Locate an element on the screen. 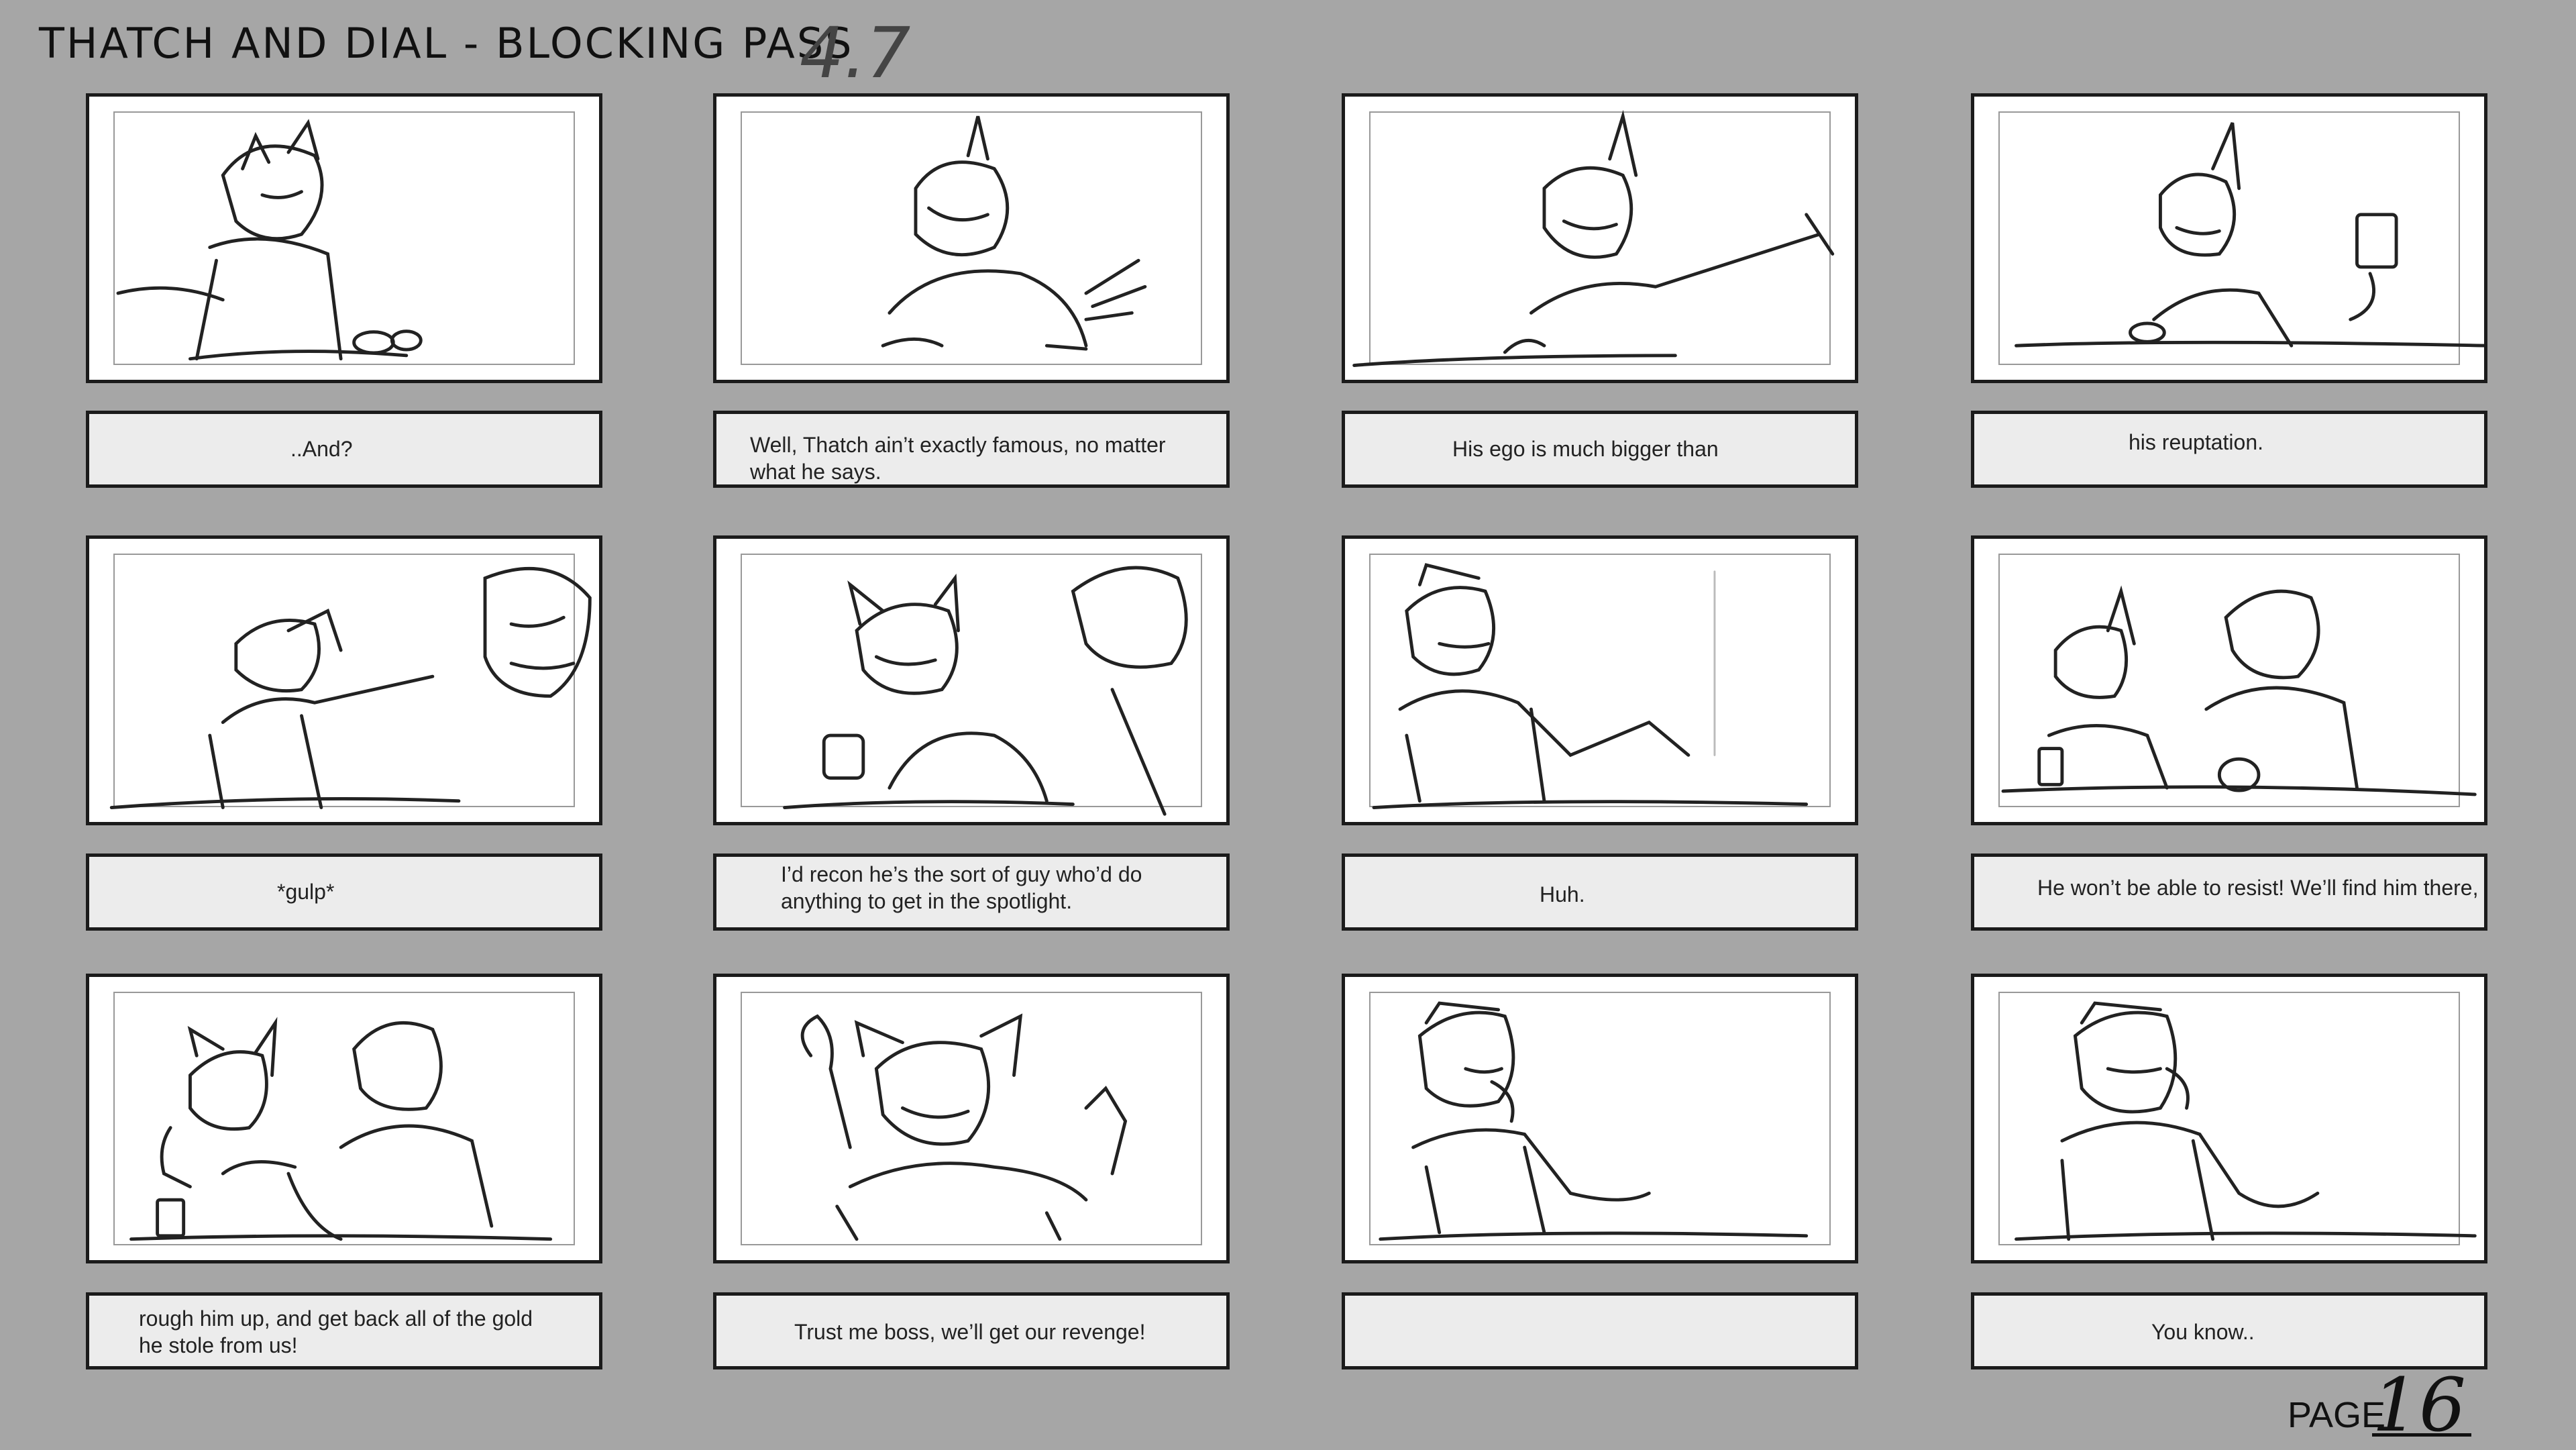  caption-box-1: ..And? is located at coordinates (344, 449).